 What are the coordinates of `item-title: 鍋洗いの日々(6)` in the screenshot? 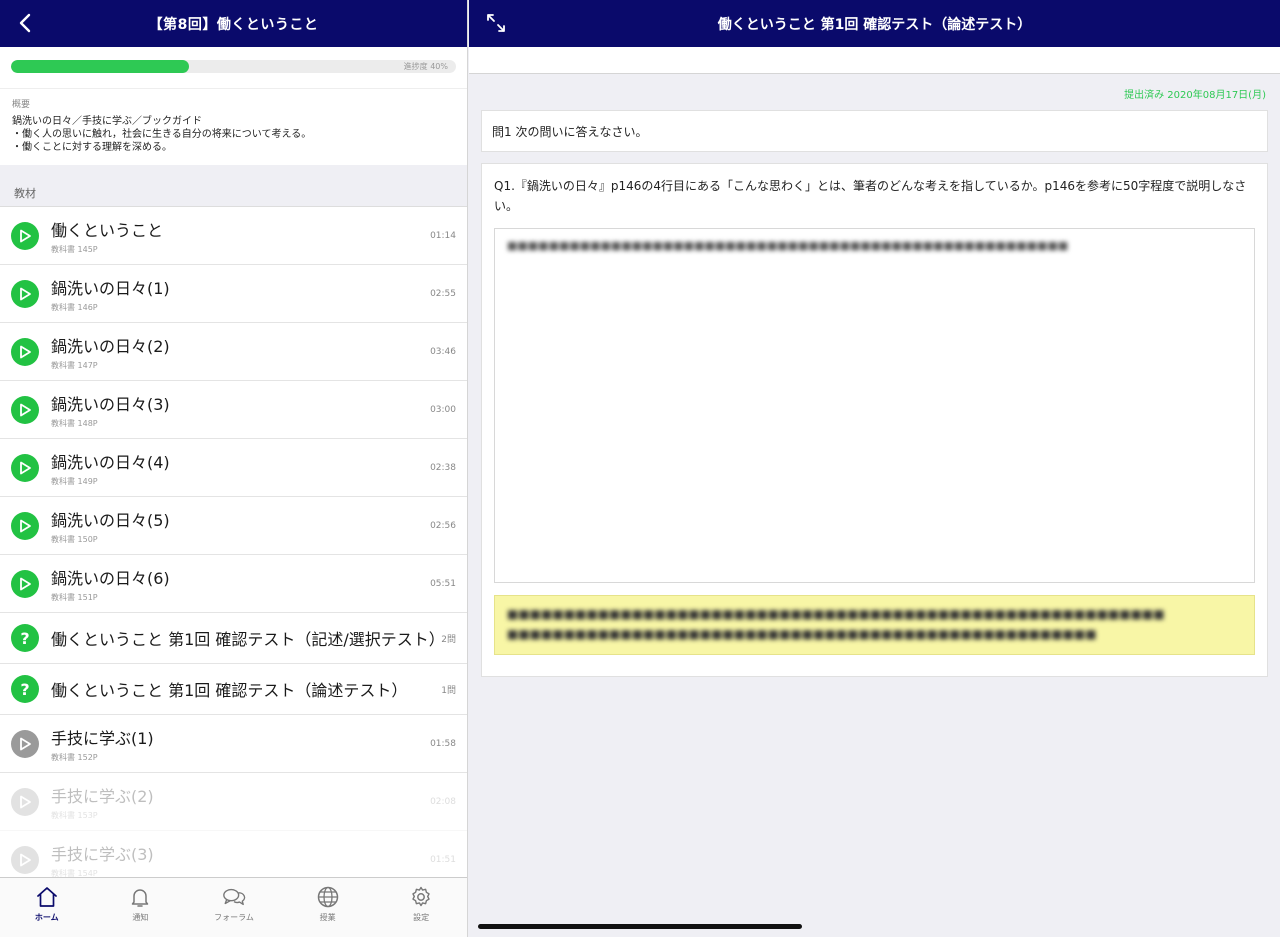 It's located at (110, 578).